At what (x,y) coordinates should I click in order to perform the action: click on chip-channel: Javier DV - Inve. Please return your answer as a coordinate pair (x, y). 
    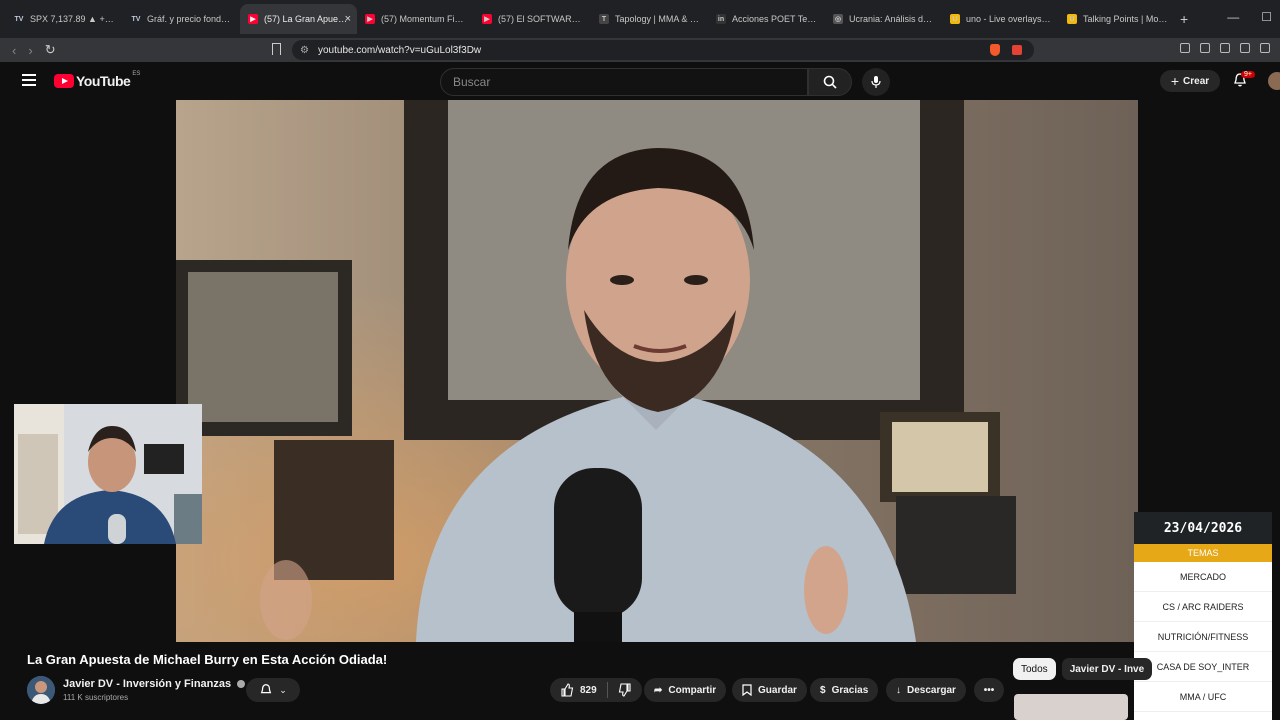
    Looking at the image, I should click on (1107, 669).